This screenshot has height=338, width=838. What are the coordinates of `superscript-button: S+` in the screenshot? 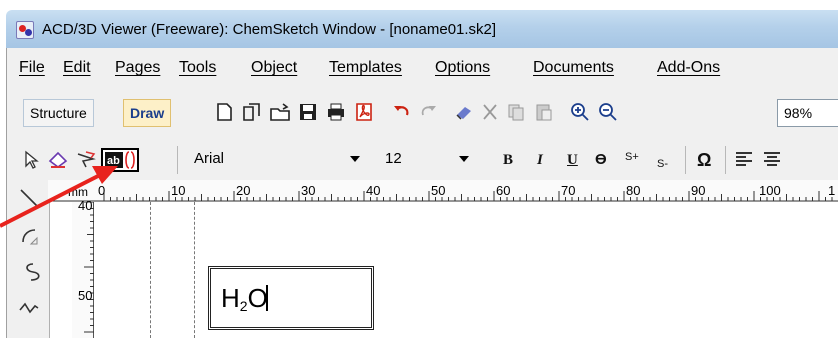 It's located at (632, 157).